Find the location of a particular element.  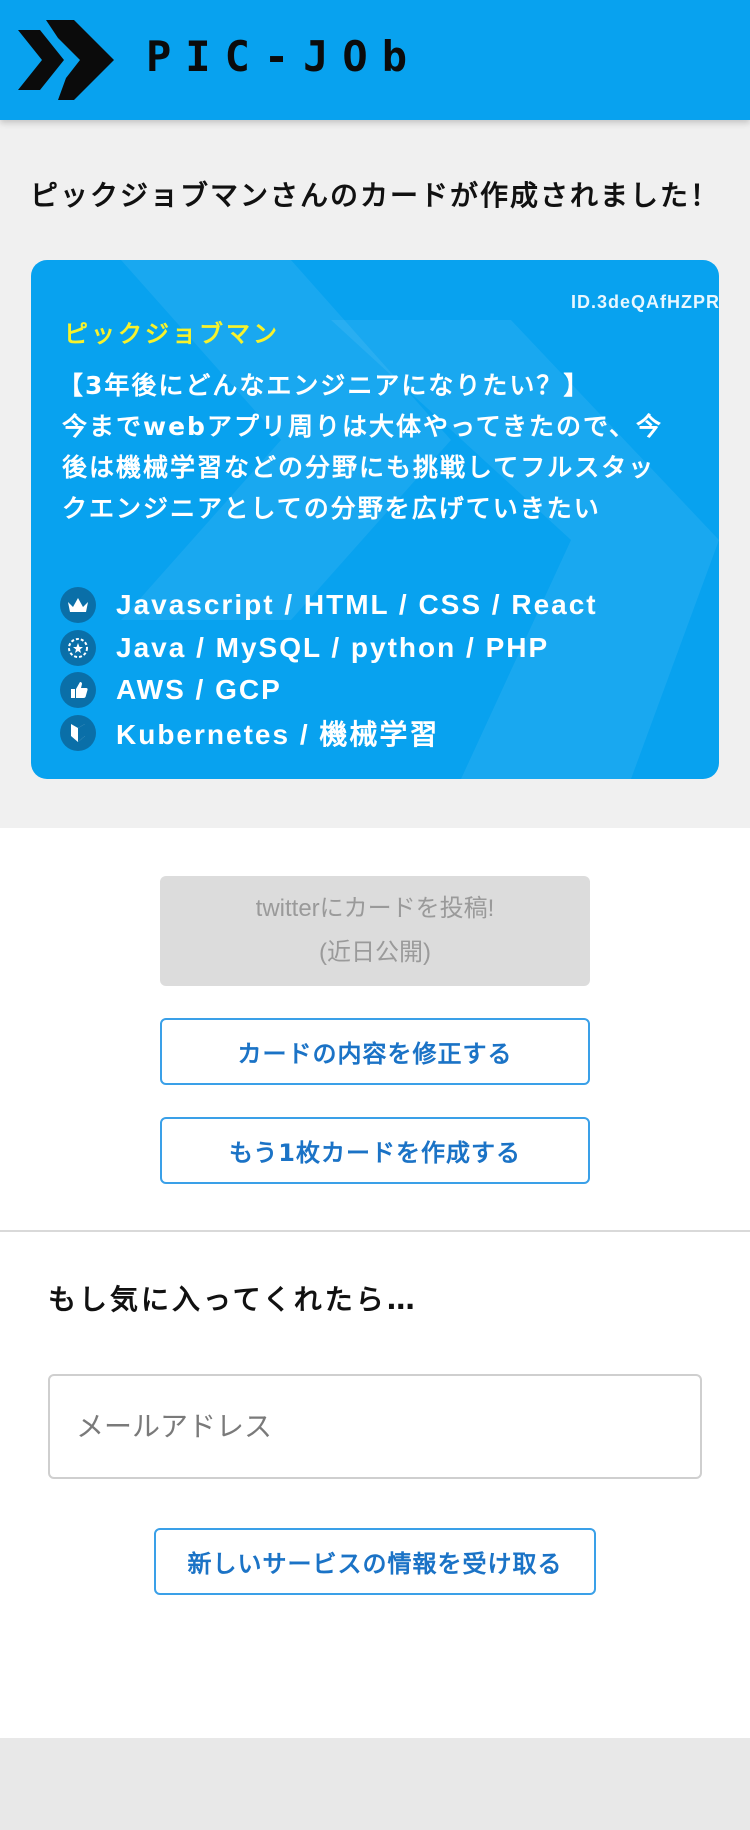

skill-text: Java / MySQL / python / PHP is located at coordinates (333, 647).